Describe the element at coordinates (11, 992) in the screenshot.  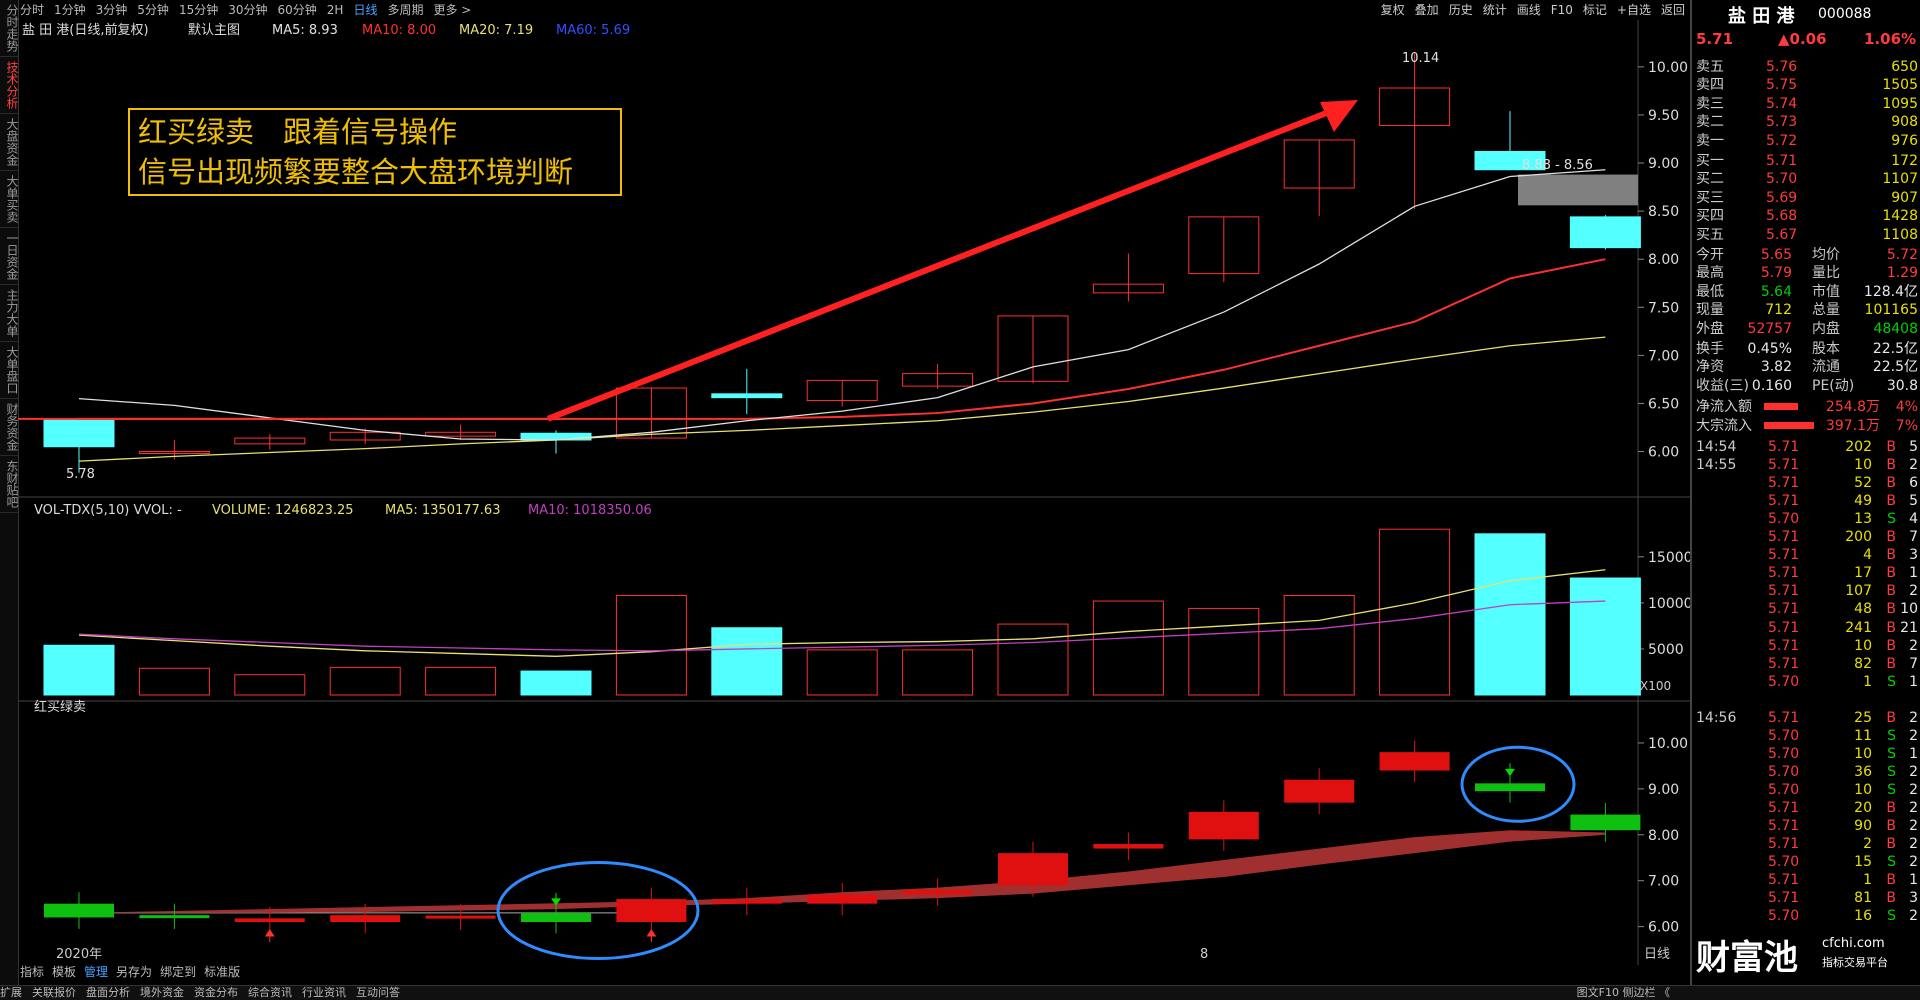
I see `bottom-tab-0: 扩展` at that location.